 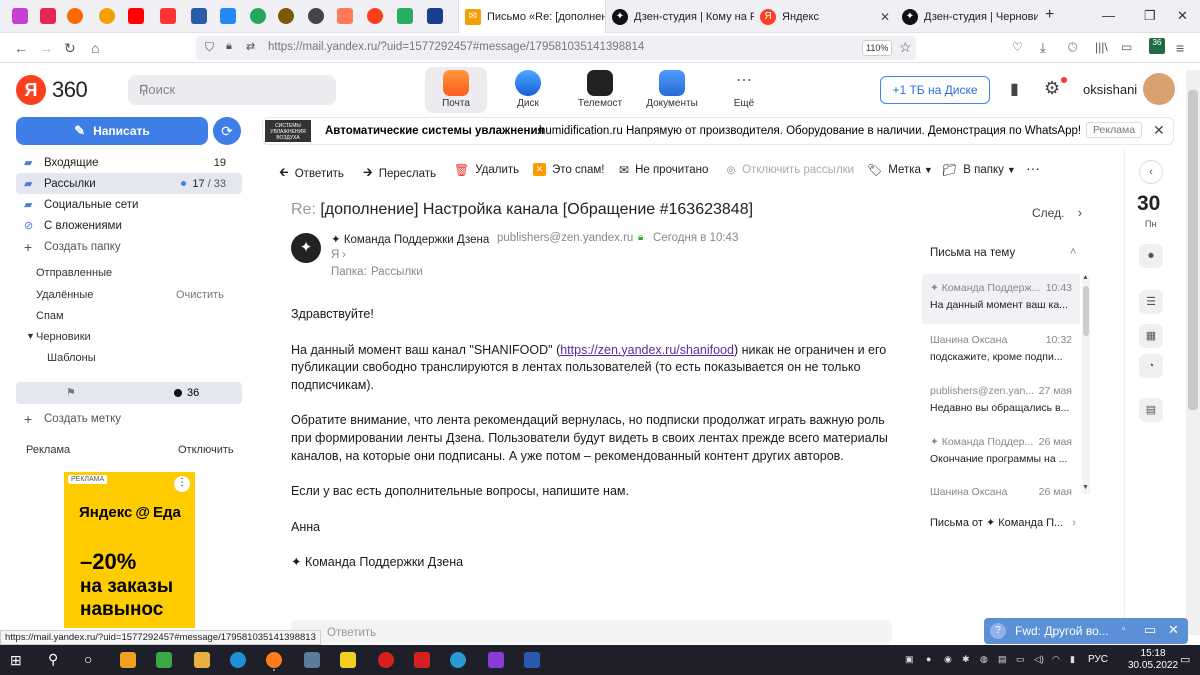 I want to click on mark-unread-button: ✉ Не прочитано, so click(x=663, y=170).